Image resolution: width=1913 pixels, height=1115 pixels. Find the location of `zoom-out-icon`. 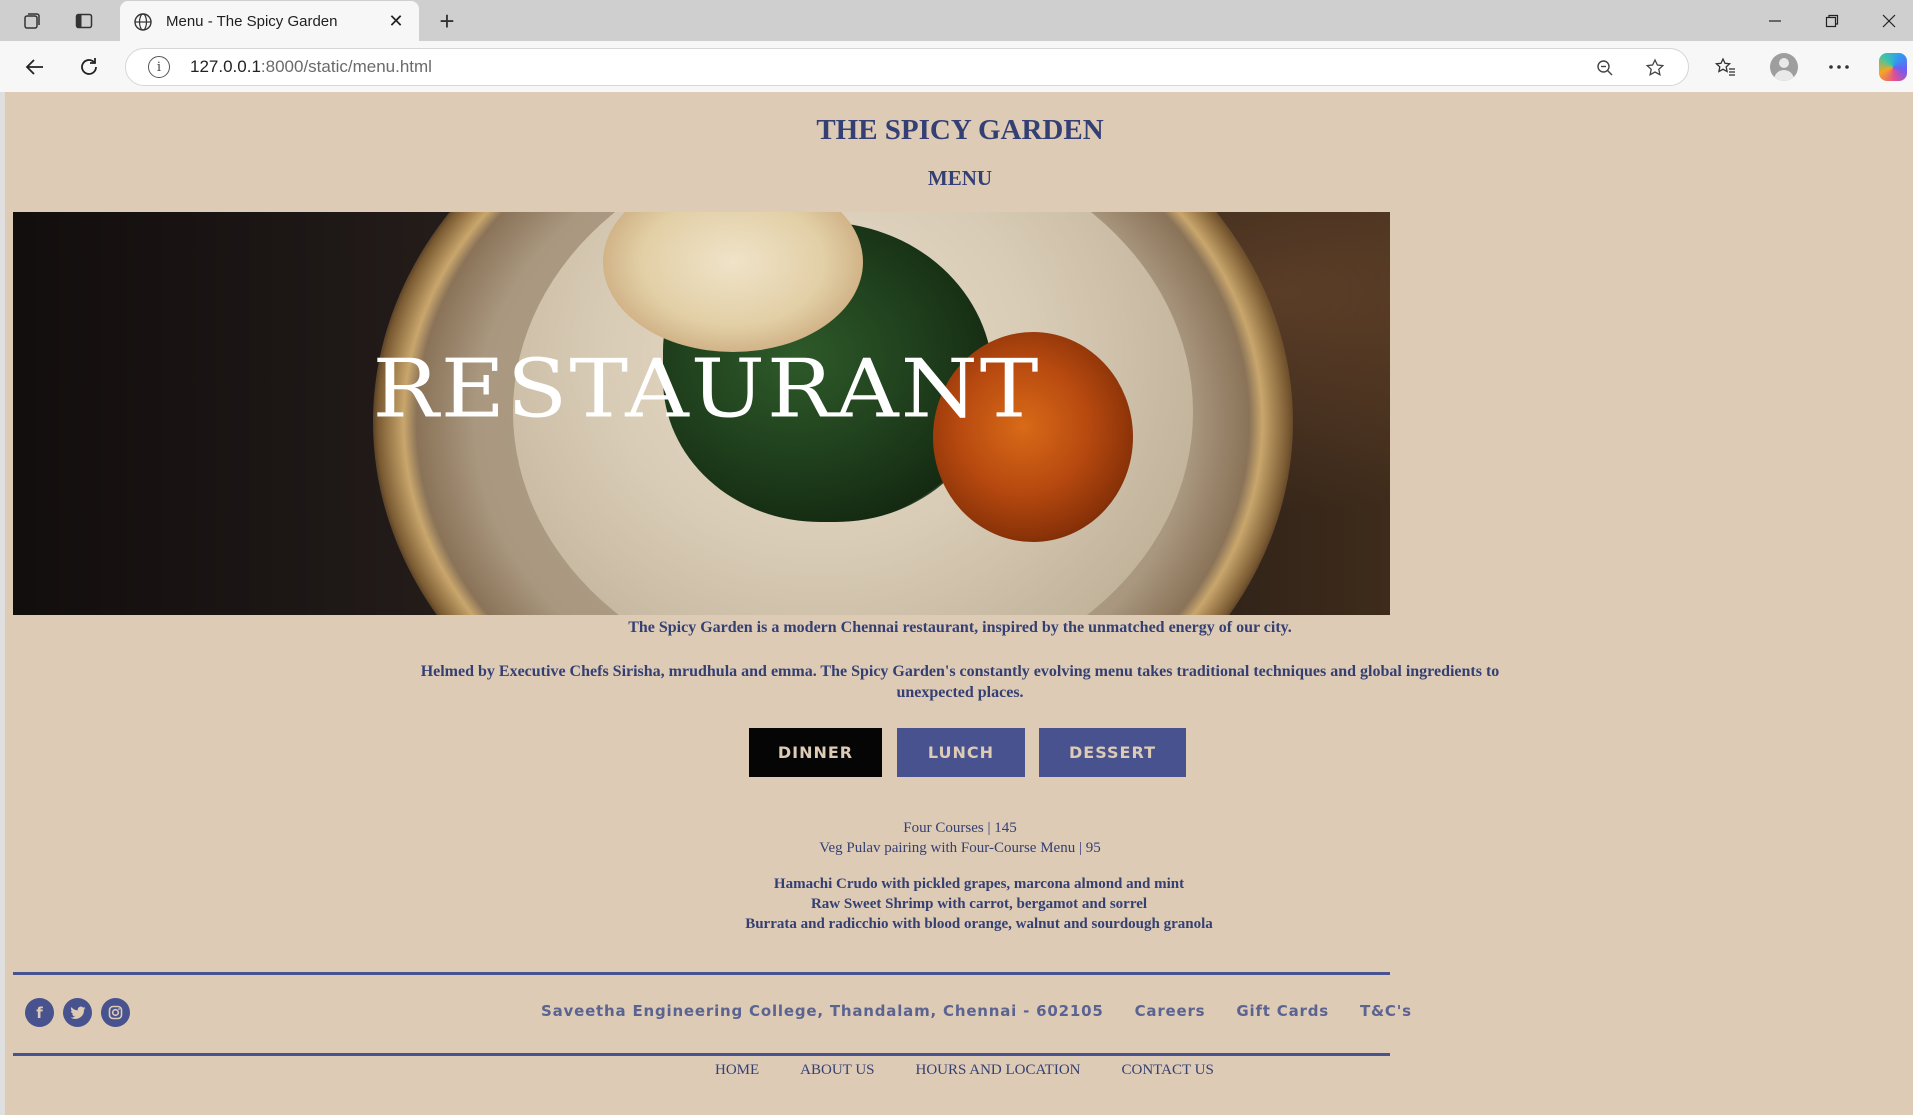

zoom-out-icon is located at coordinates (1605, 68).